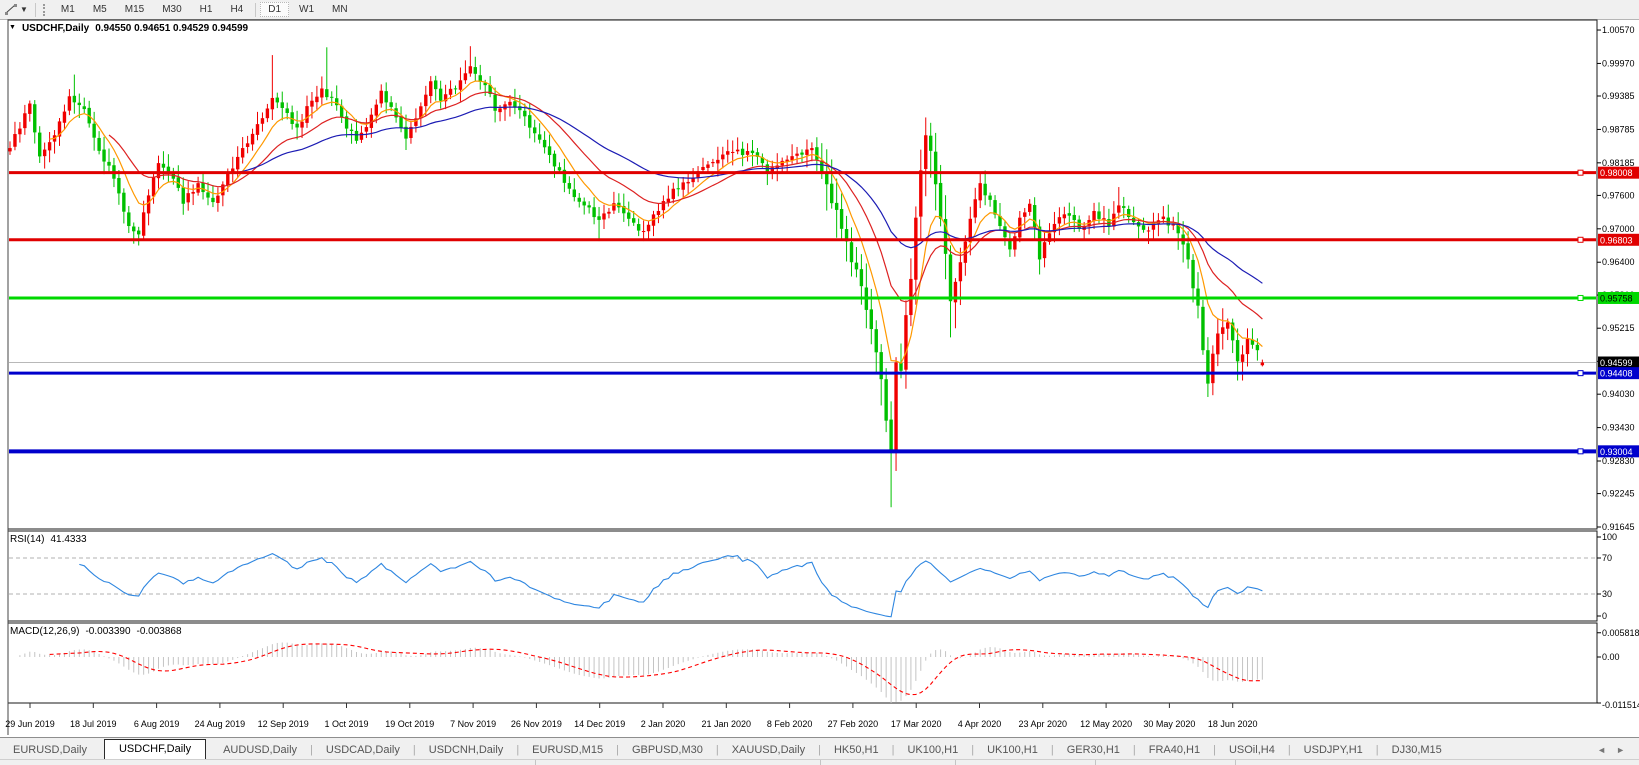 Image resolution: width=1639 pixels, height=765 pixels. I want to click on macd-axis: 0.005818 0.00 -0.011514, so click(1618, 669).